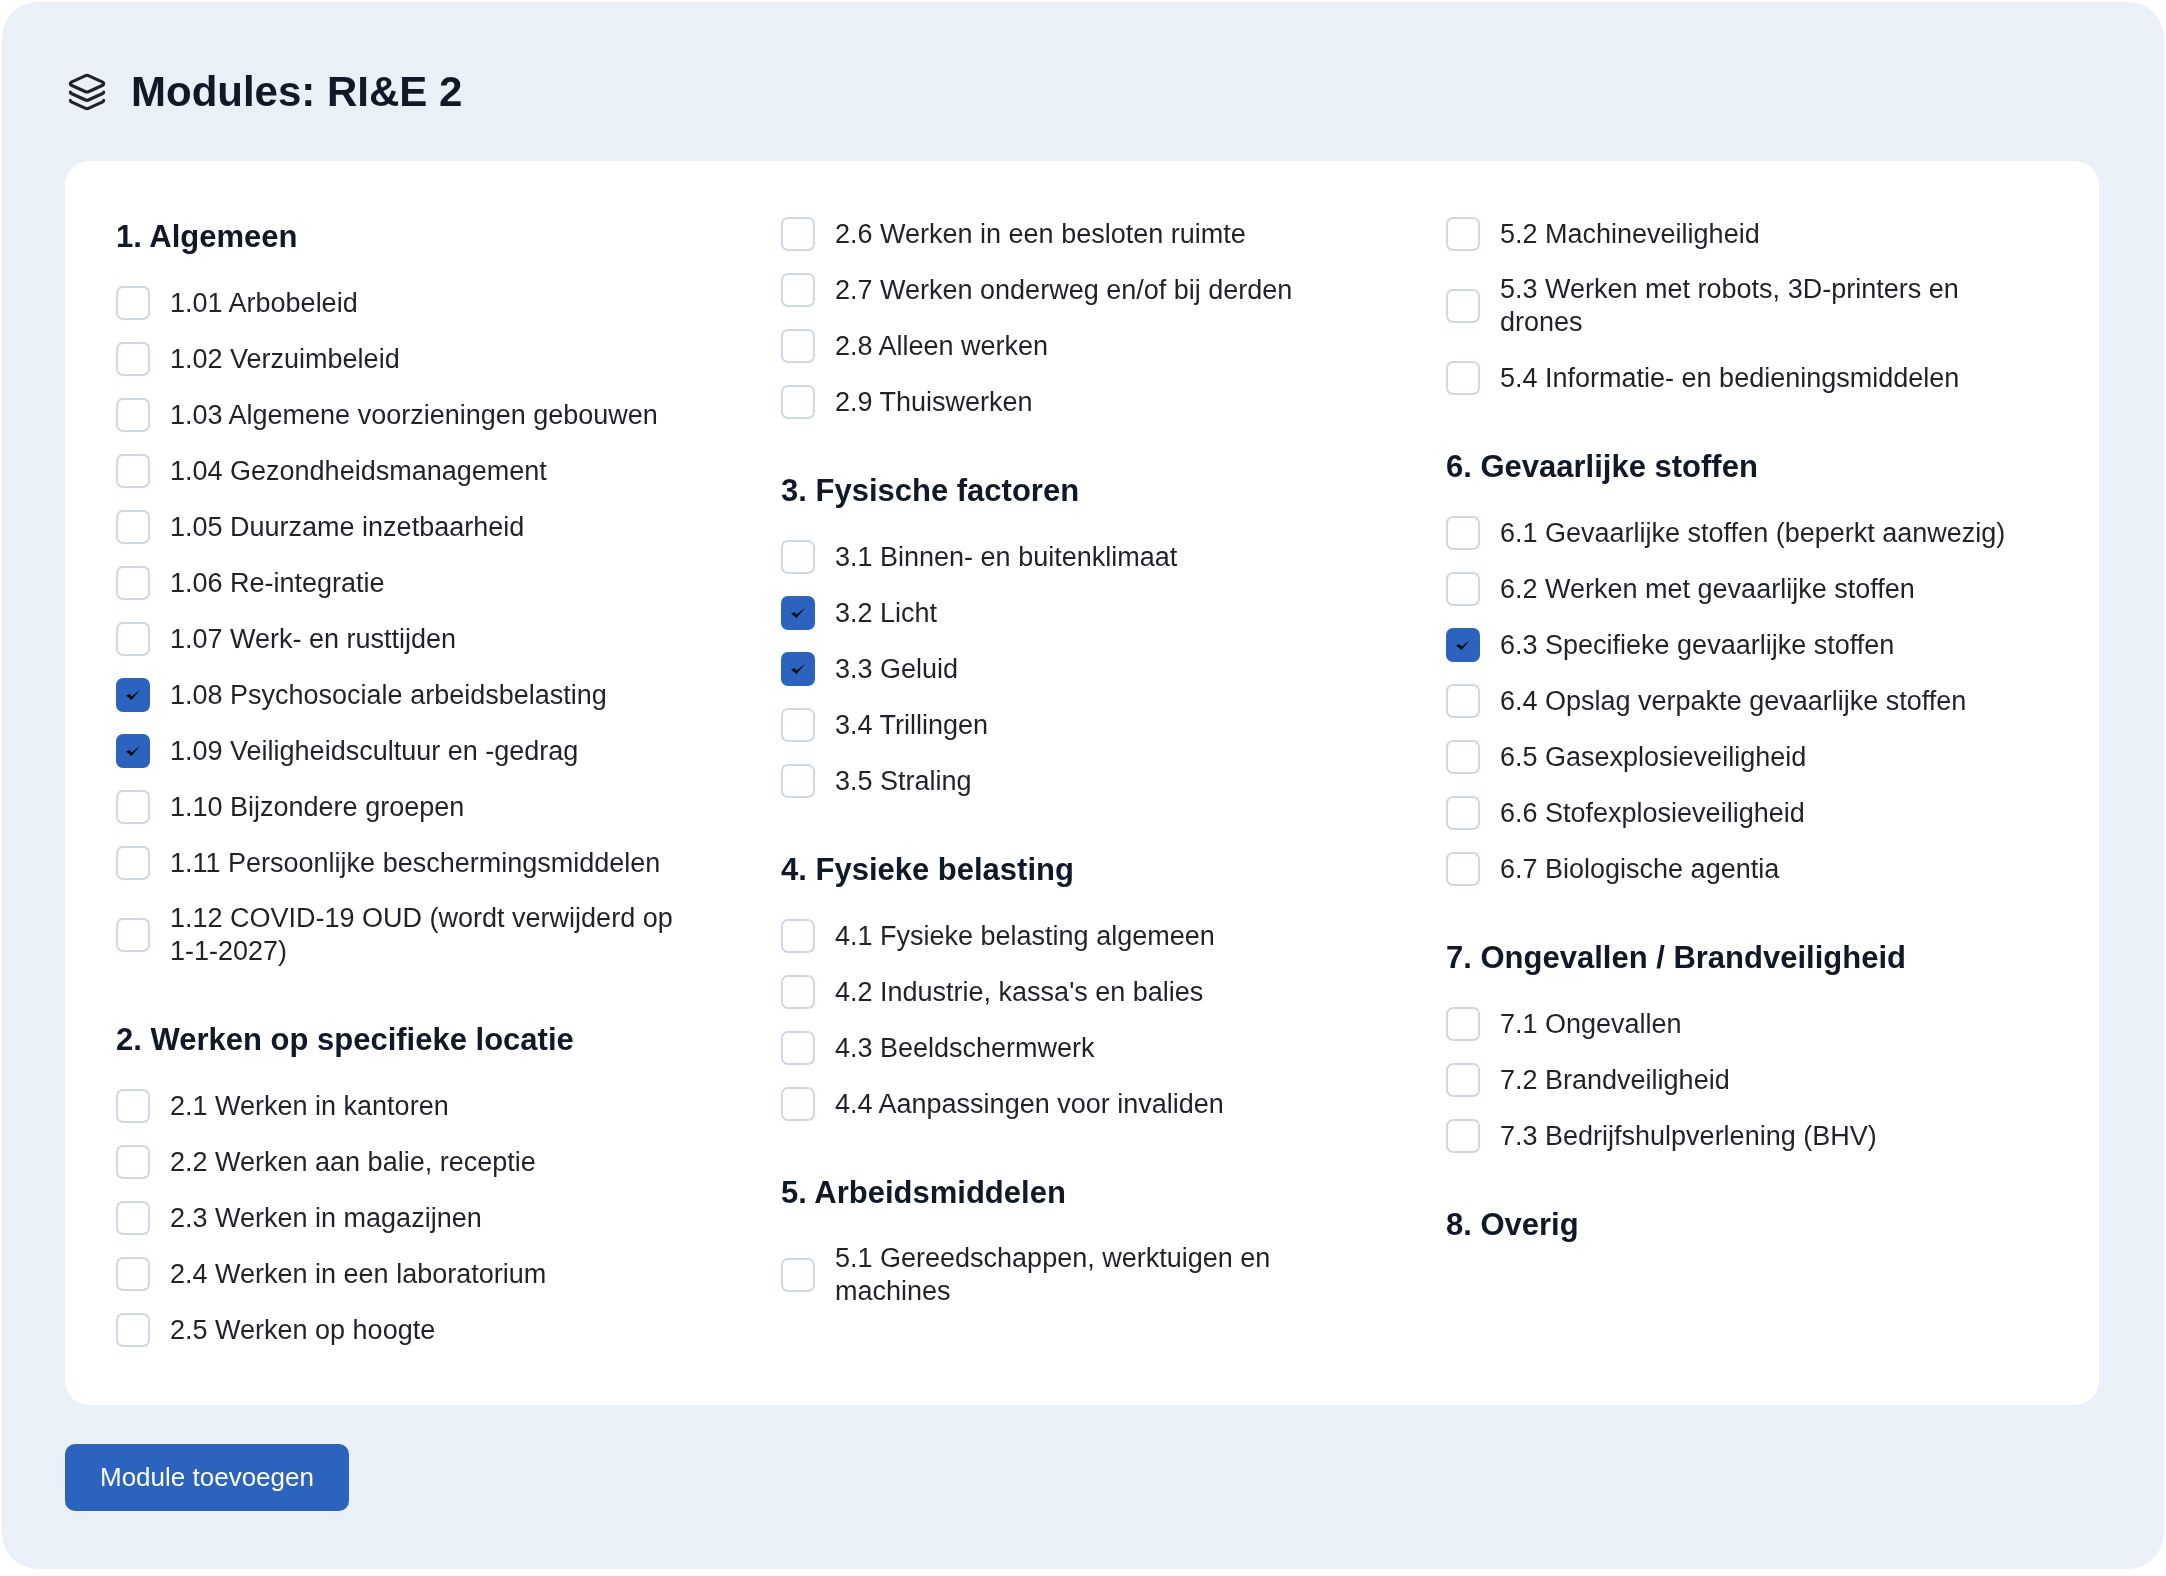 This screenshot has height=1576, width=2166. What do you see at coordinates (388, 695) in the screenshot?
I see `module-label: 1.08 Psychosociale arbeidsbelasting` at bounding box center [388, 695].